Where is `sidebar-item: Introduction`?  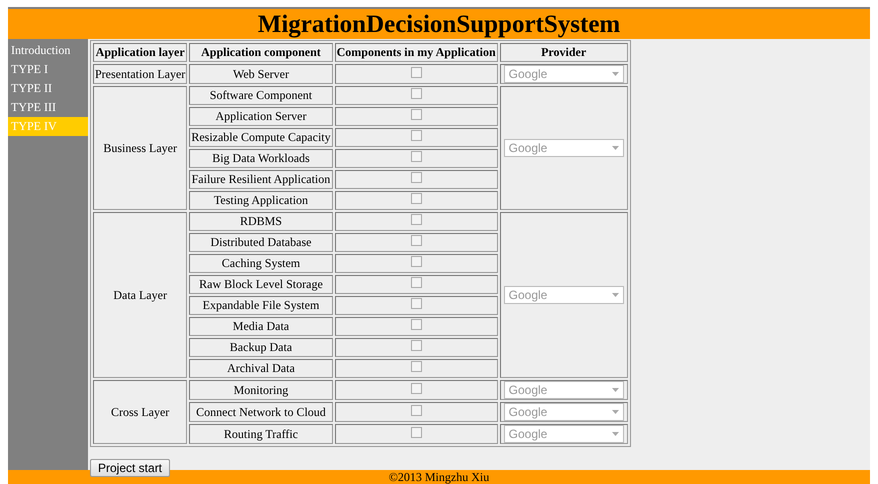
sidebar-item: Introduction is located at coordinates (48, 50).